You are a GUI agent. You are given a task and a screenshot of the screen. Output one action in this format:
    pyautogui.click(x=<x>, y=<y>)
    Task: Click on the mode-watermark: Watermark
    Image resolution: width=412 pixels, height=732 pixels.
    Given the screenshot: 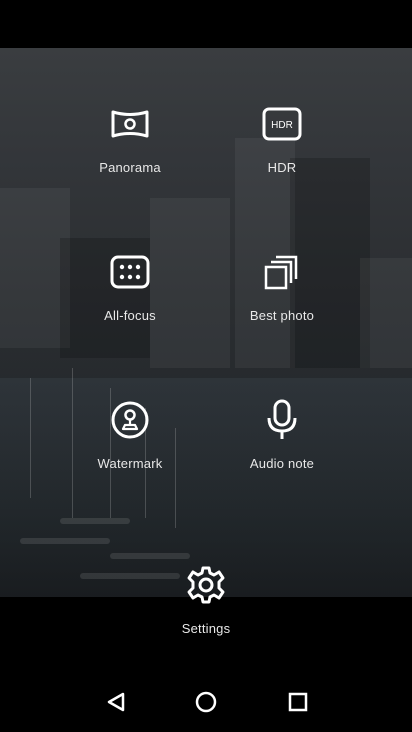 What is the action you would take?
    pyautogui.click(x=130, y=438)
    